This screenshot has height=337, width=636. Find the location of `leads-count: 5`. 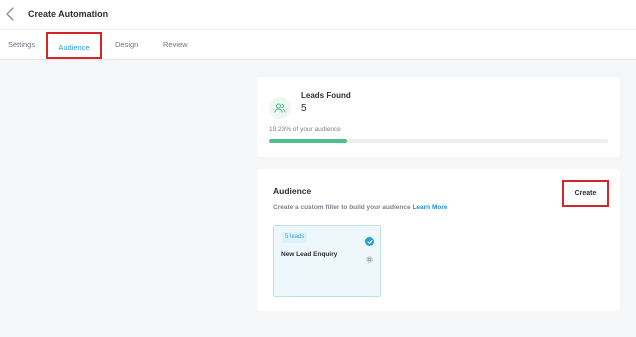

leads-count: 5 is located at coordinates (304, 108).